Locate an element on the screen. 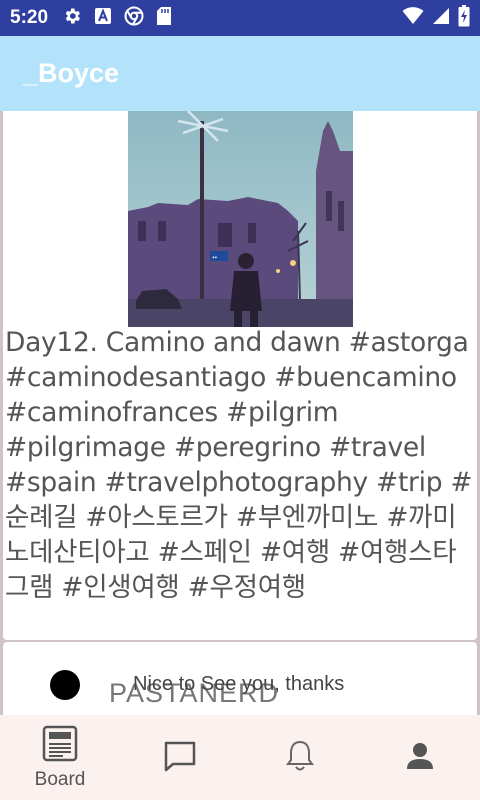 The width and height of the screenshot is (480, 800). bell-icon is located at coordinates (300, 758).